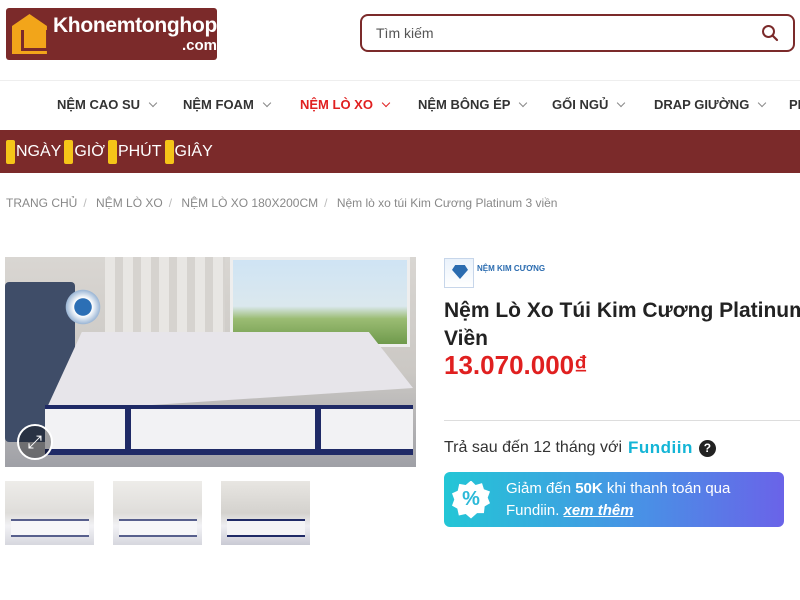  Describe the element at coordinates (193, 151) in the screenshot. I see `countdown-label: GIÂY` at that location.